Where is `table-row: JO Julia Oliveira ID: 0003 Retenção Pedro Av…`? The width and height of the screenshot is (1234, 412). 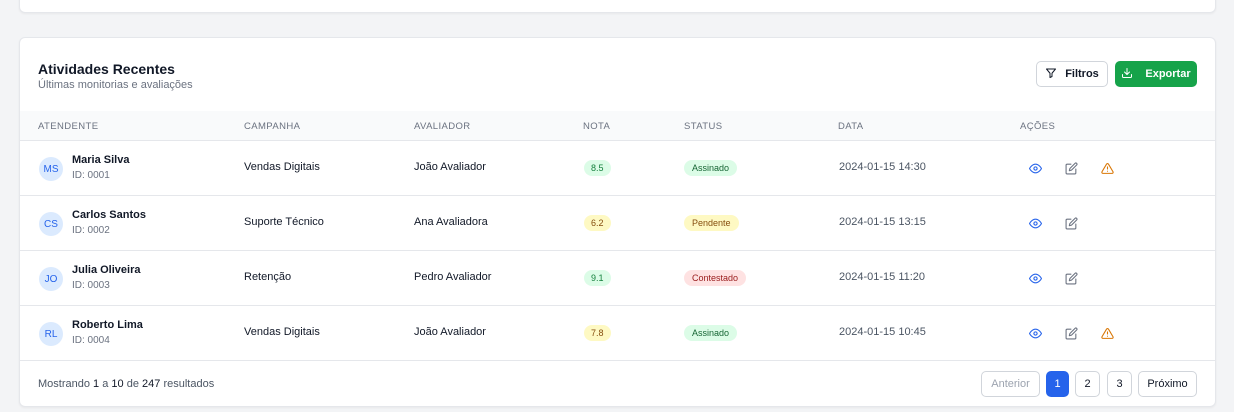
table-row: JO Julia Oliveira ID: 0003 Retenção Pedro Av… is located at coordinates (617, 277).